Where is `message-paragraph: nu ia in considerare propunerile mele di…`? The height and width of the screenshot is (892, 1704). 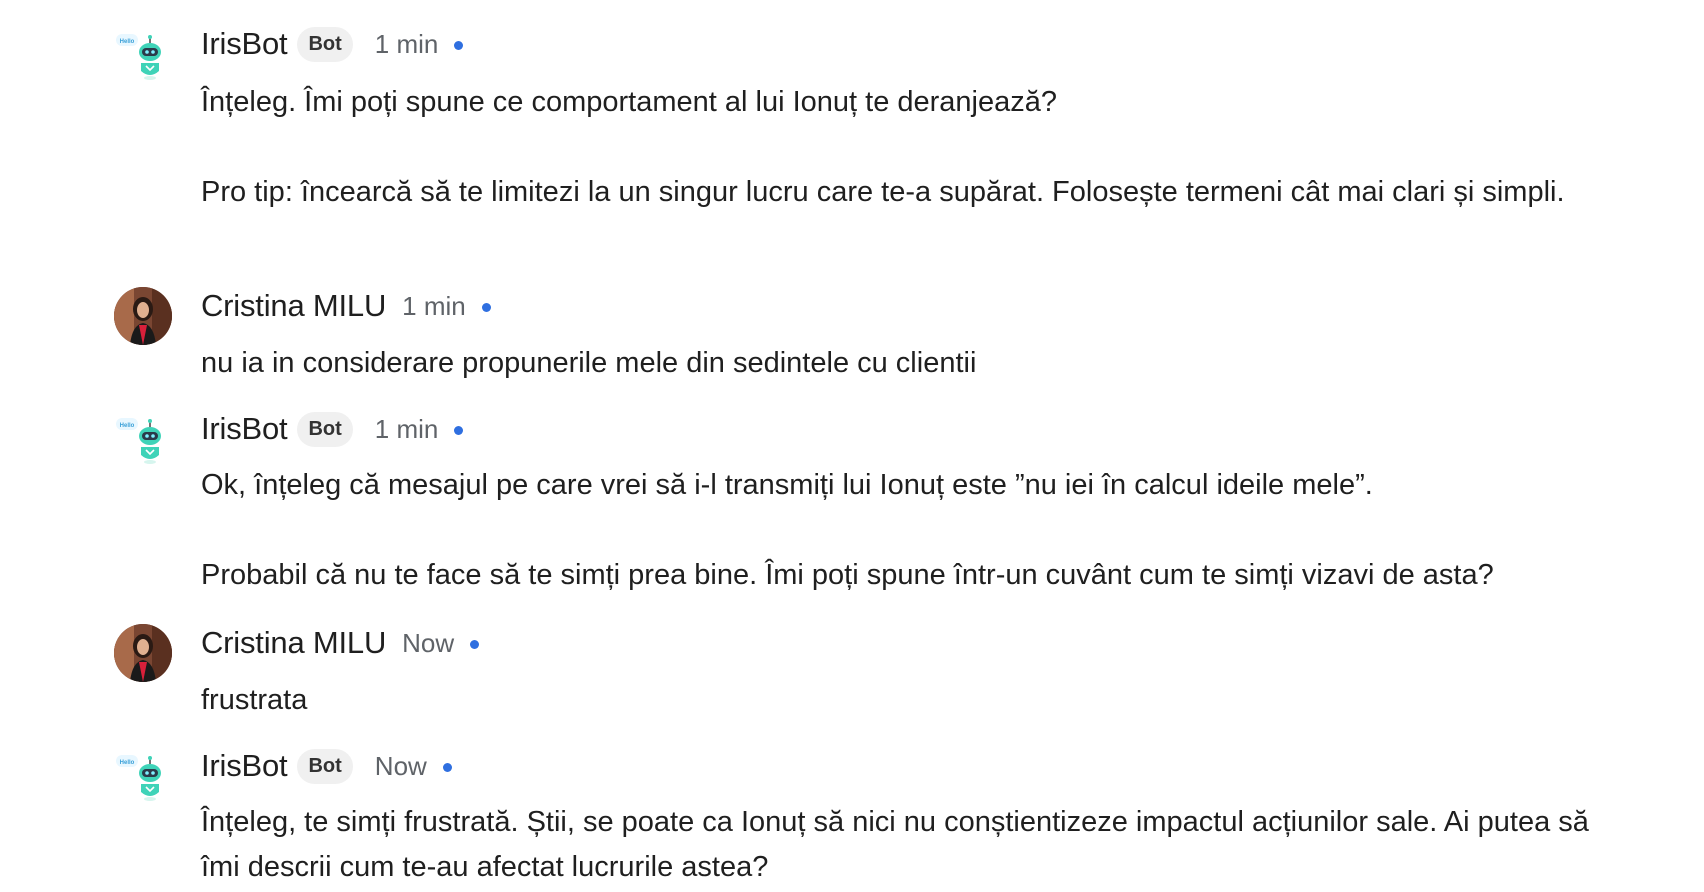 message-paragraph: nu ia in considerare propunerile mele di… is located at coordinates (589, 363).